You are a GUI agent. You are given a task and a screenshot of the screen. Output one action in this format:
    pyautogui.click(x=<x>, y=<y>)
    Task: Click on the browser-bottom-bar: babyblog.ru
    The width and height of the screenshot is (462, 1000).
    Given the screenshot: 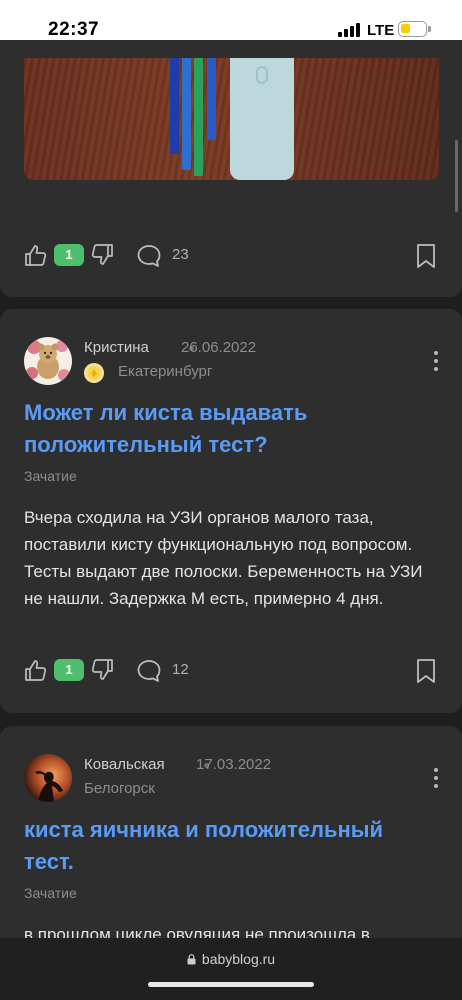 What is the action you would take?
    pyautogui.click(x=231, y=969)
    